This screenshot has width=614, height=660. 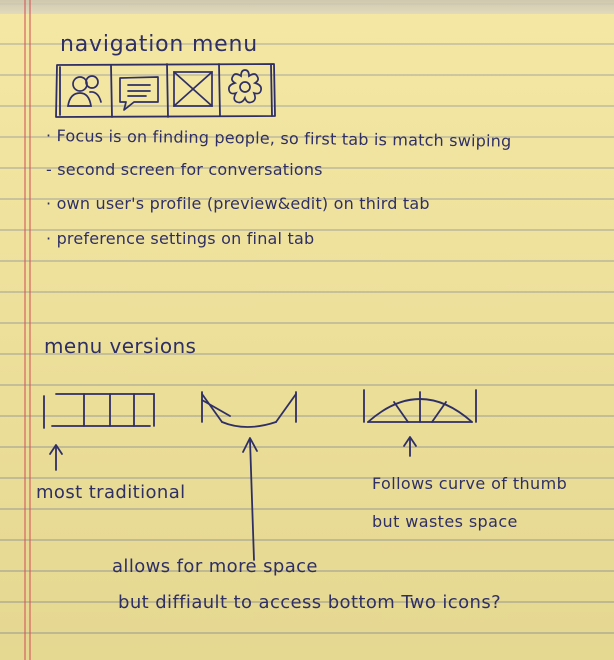 What do you see at coordinates (165, 90) in the screenshot?
I see `navigation-menu-sketch` at bounding box center [165, 90].